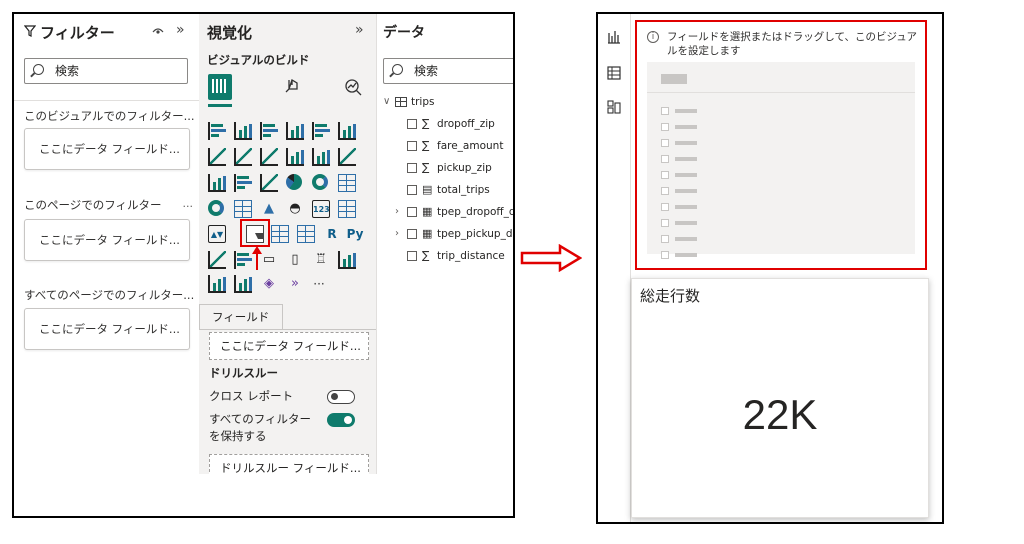 This screenshot has width=1024, height=544. I want to click on line-and-column-chart-icon, so click(295, 157).